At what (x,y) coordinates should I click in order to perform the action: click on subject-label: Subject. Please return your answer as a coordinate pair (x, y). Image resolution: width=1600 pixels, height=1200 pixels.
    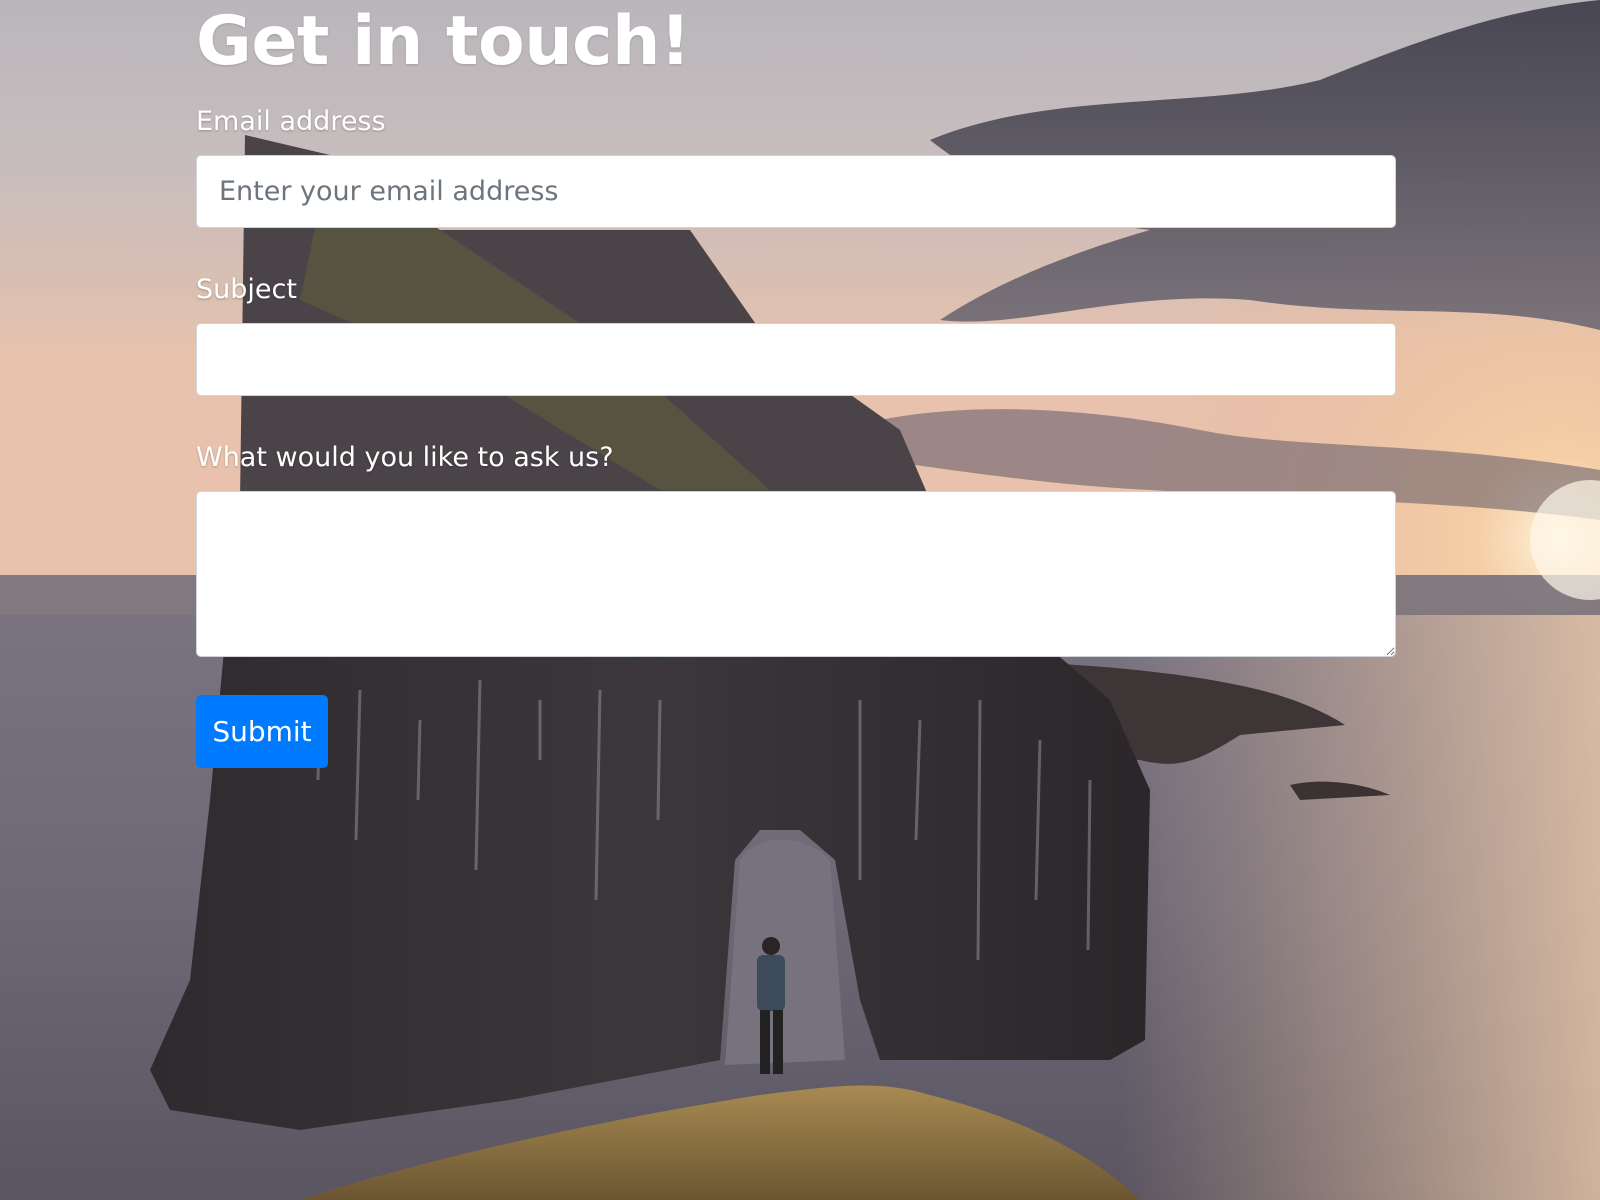
    Looking at the image, I should click on (246, 289).